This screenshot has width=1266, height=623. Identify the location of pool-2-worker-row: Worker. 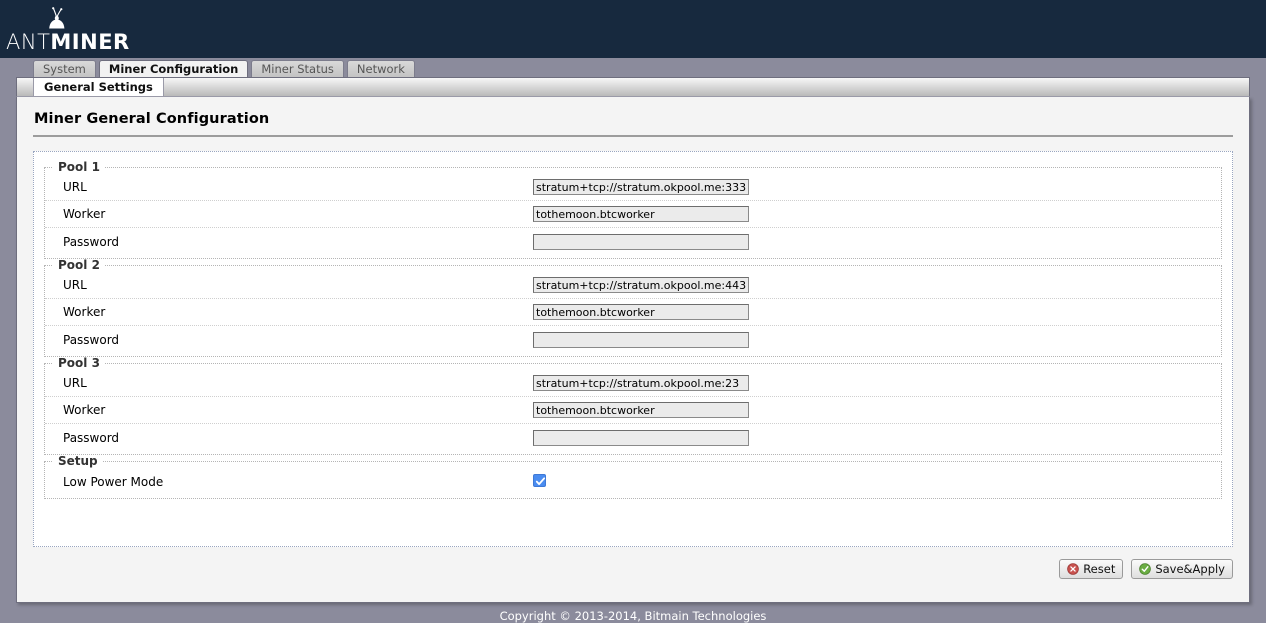
(633, 312).